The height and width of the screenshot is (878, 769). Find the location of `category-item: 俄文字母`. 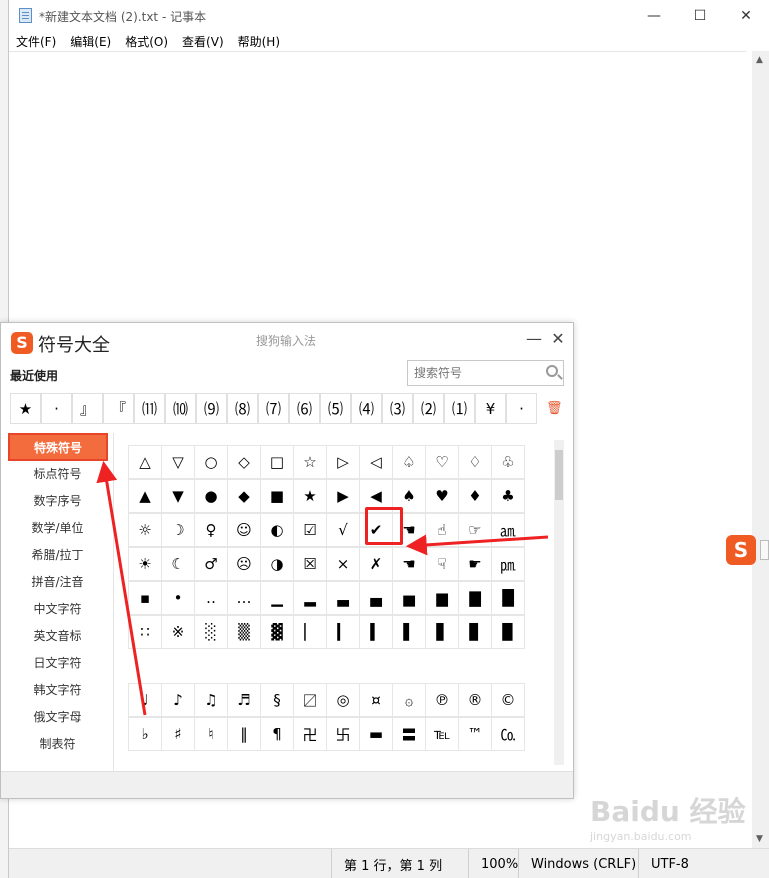

category-item: 俄文字母 is located at coordinates (57, 716).